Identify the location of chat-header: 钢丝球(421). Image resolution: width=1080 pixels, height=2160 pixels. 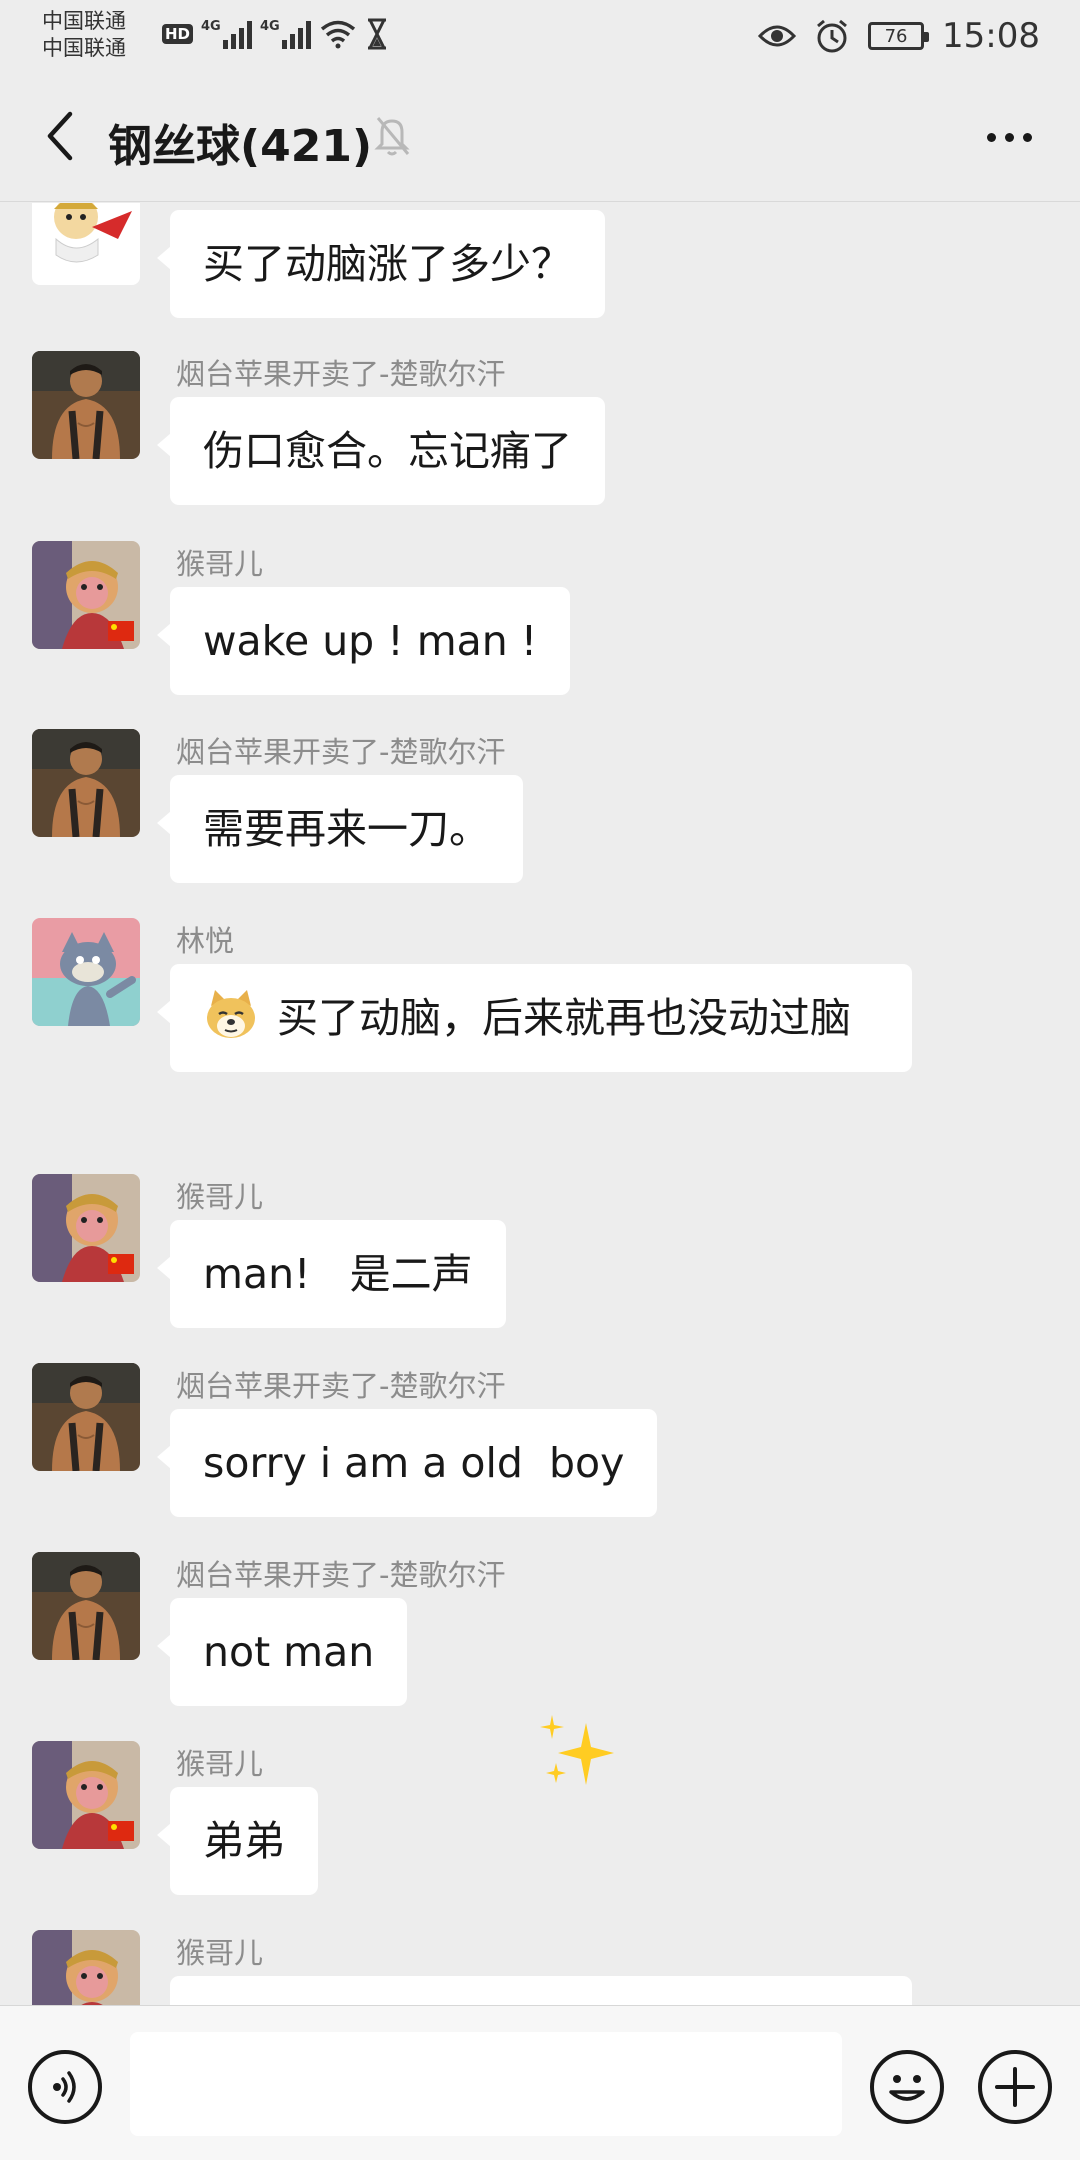
(540, 137).